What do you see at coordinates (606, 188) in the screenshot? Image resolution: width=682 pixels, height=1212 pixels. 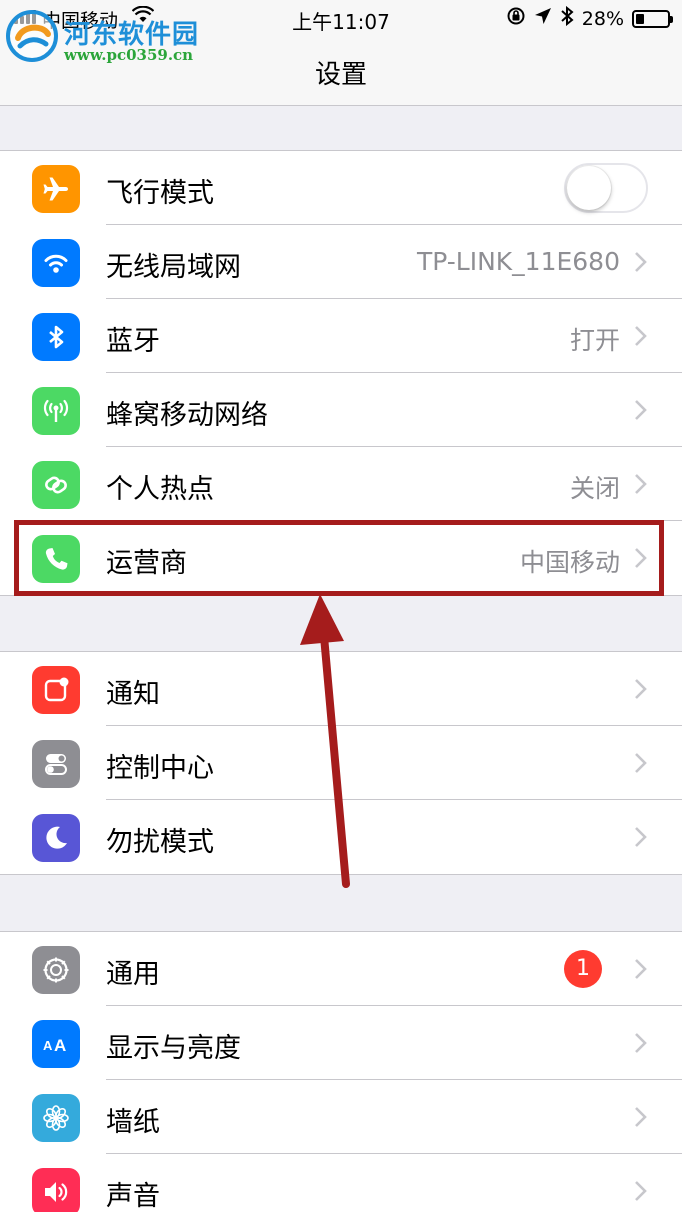 I see `airplane-mode-toggle` at bounding box center [606, 188].